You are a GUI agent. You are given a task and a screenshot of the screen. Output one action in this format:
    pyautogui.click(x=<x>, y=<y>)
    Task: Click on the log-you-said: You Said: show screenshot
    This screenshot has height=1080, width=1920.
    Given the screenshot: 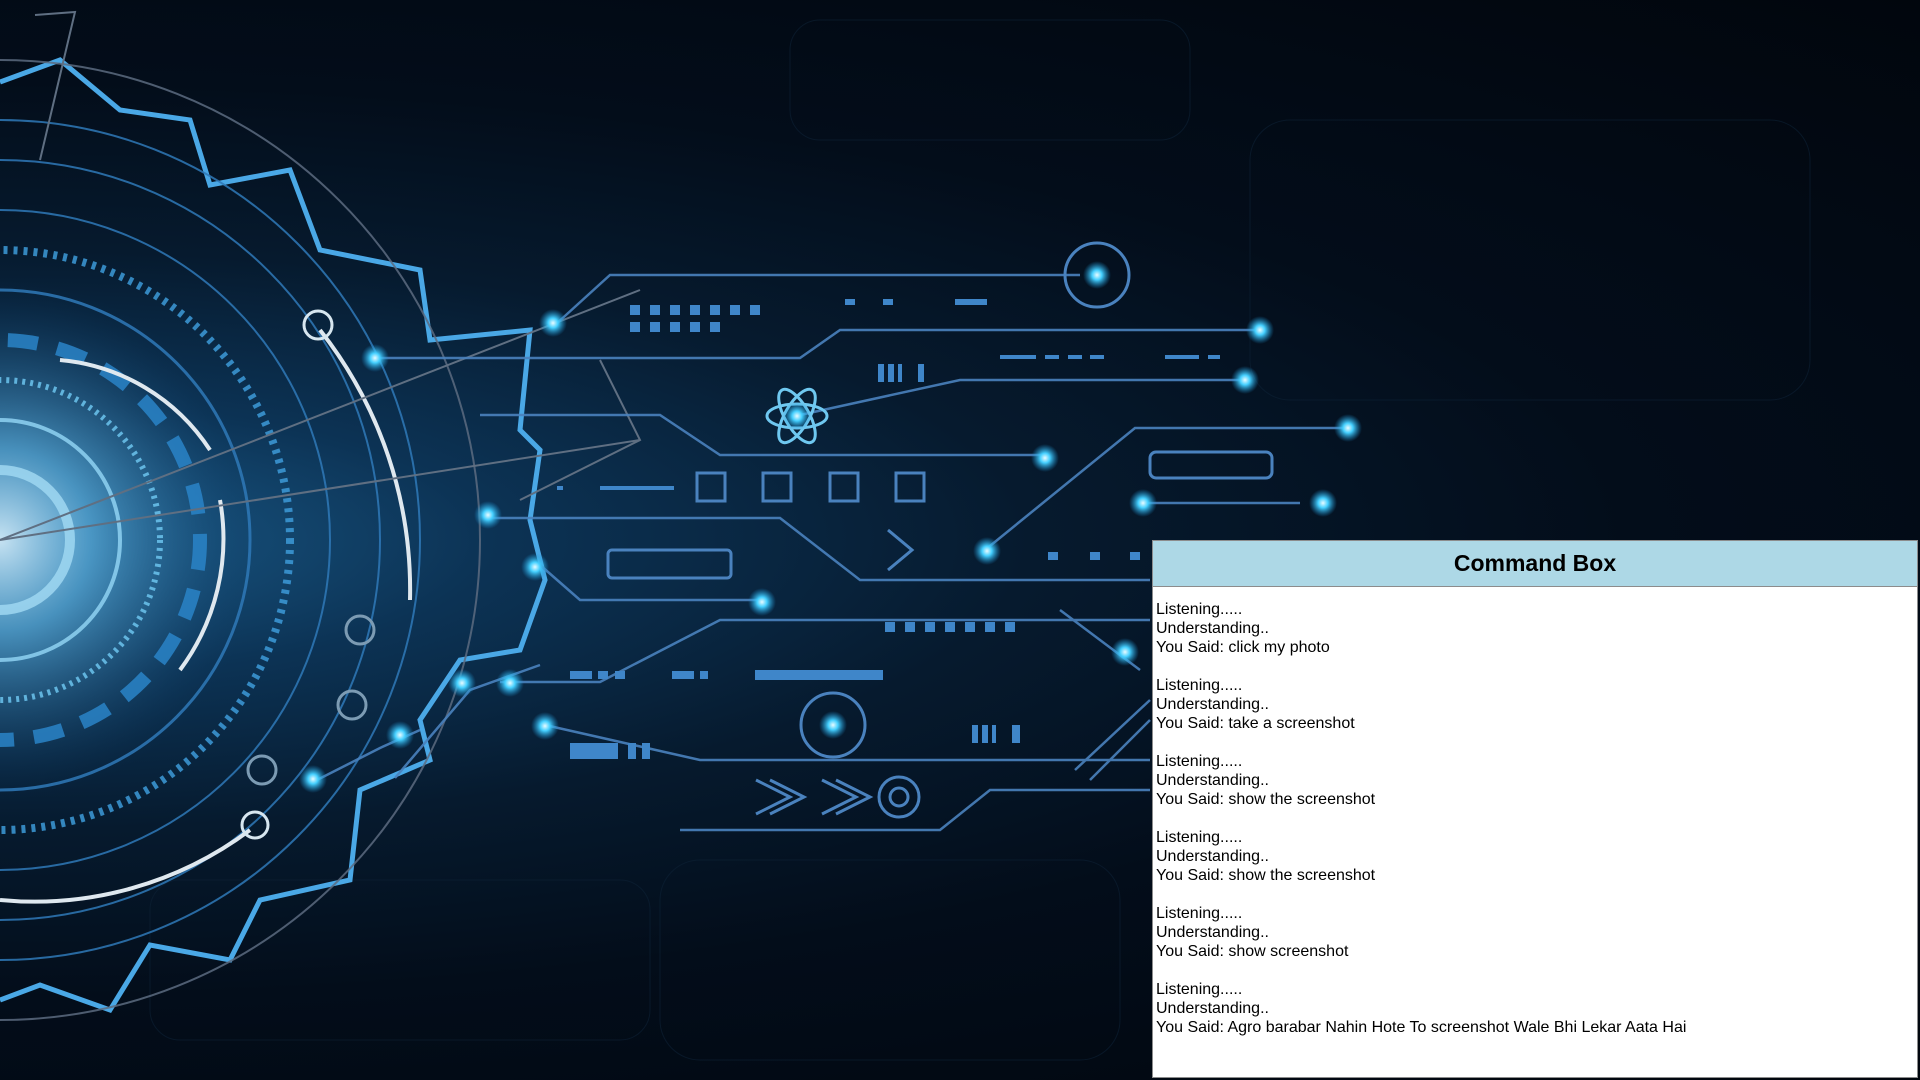 What is the action you would take?
    pyautogui.click(x=1252, y=951)
    